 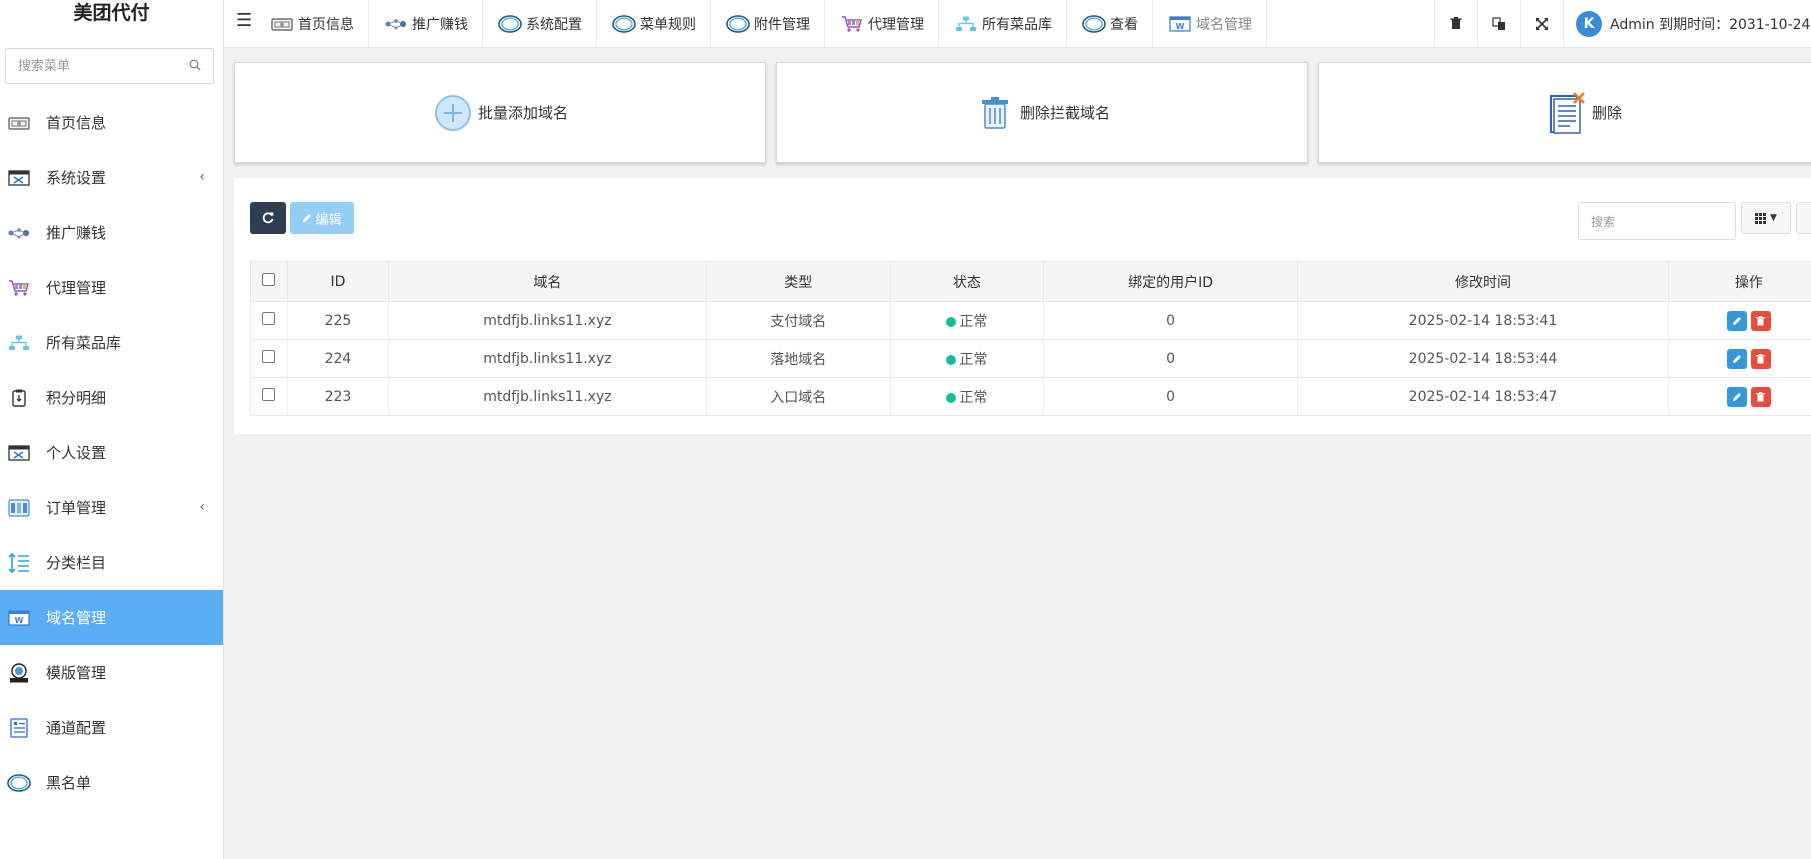 What do you see at coordinates (111, 397) in the screenshot?
I see `sidebar-item: 积分明细` at bounding box center [111, 397].